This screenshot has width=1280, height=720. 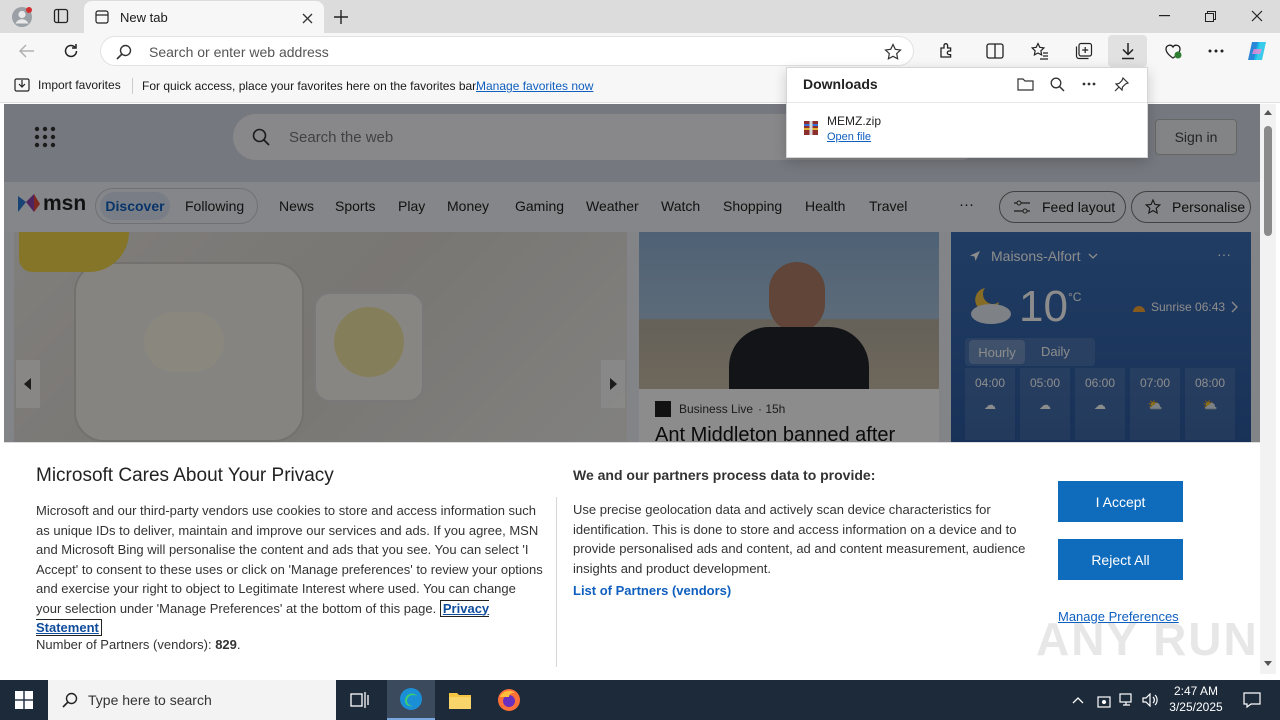 I want to click on nav-more: ···, so click(x=966, y=204).